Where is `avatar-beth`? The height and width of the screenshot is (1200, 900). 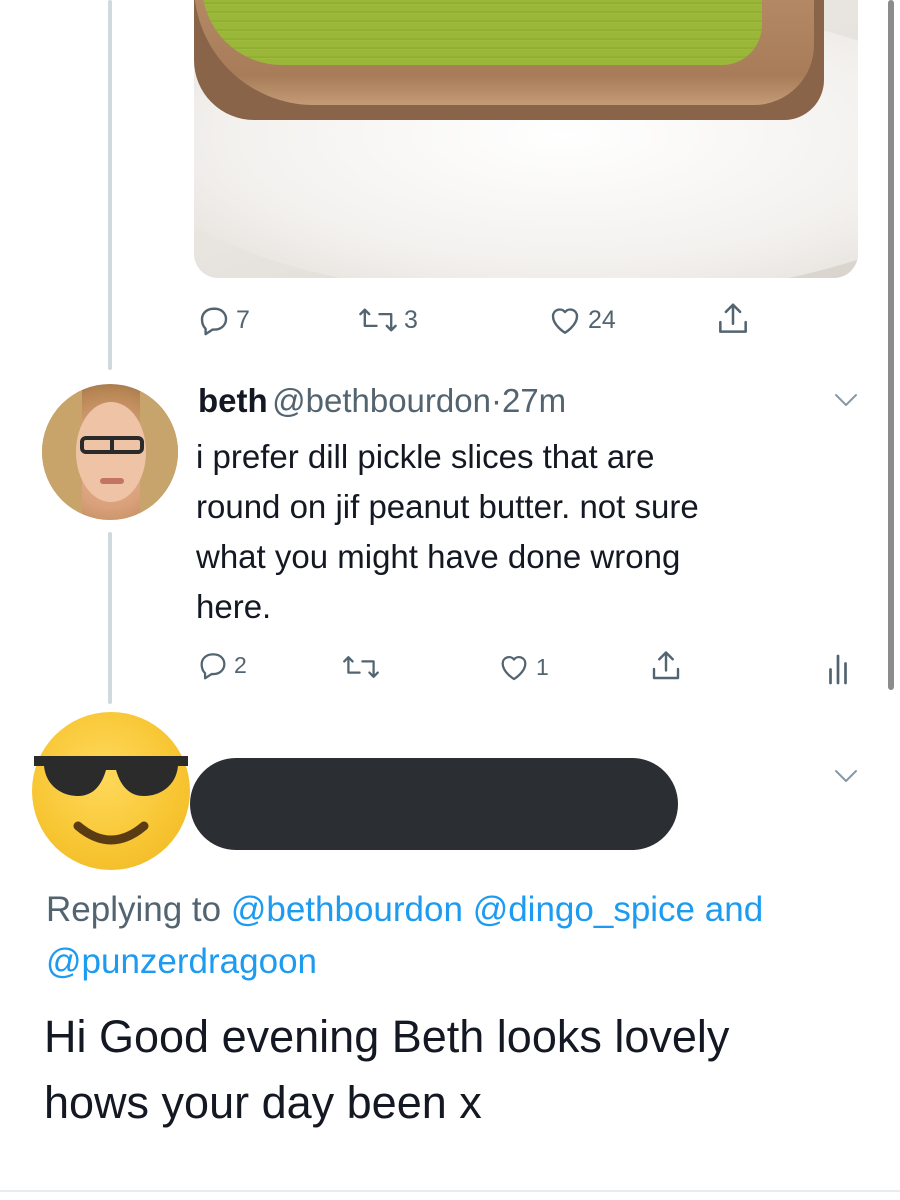 avatar-beth is located at coordinates (110, 452).